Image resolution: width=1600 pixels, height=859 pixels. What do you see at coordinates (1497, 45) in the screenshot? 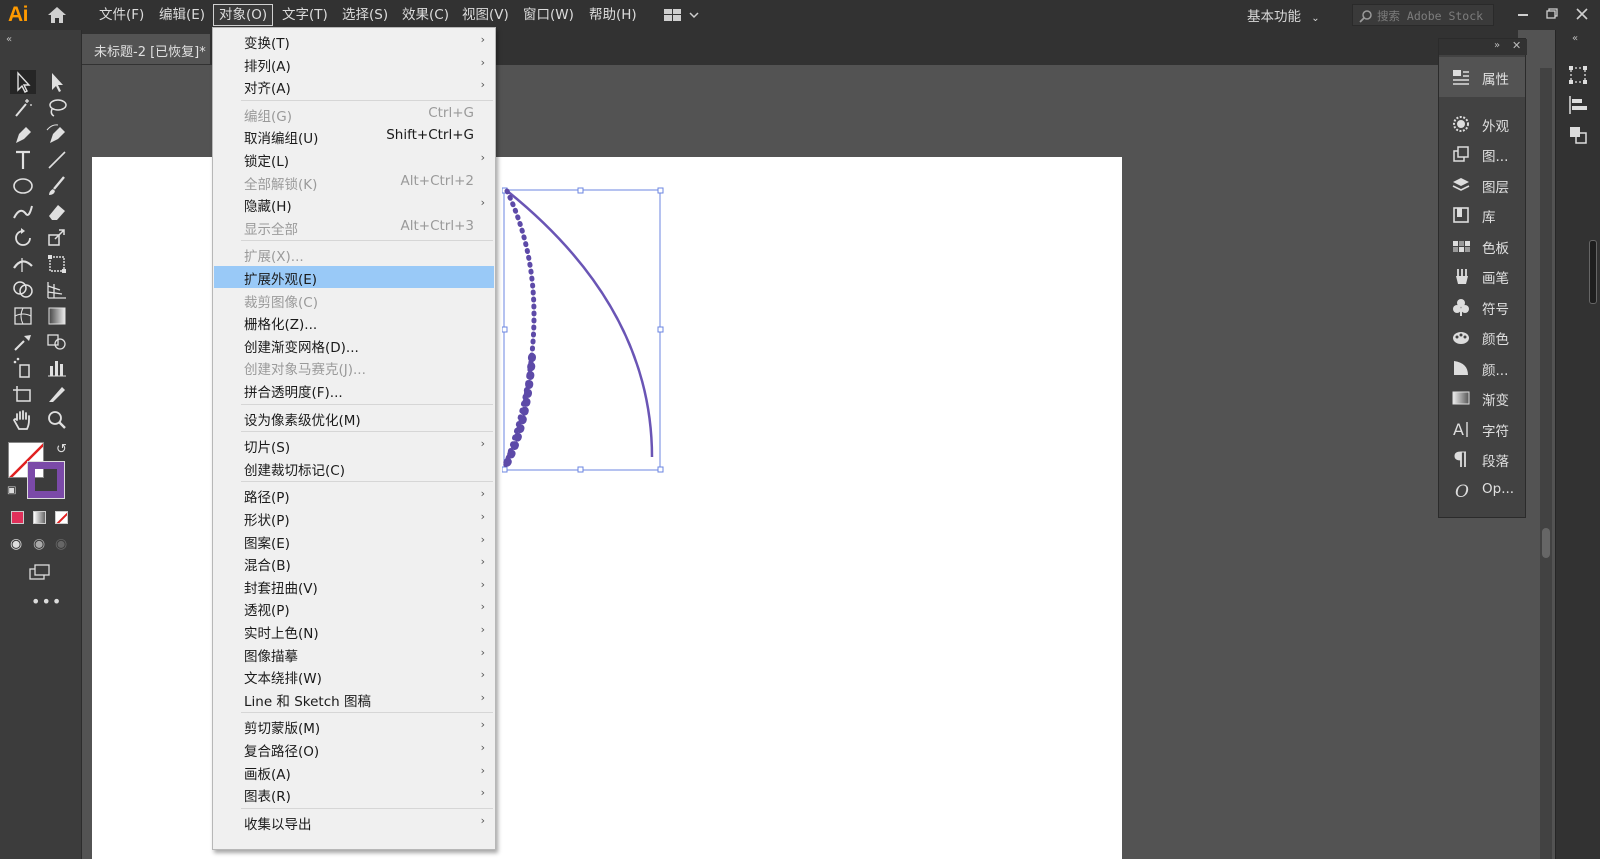
I see `expand-panels-icon: »` at bounding box center [1497, 45].